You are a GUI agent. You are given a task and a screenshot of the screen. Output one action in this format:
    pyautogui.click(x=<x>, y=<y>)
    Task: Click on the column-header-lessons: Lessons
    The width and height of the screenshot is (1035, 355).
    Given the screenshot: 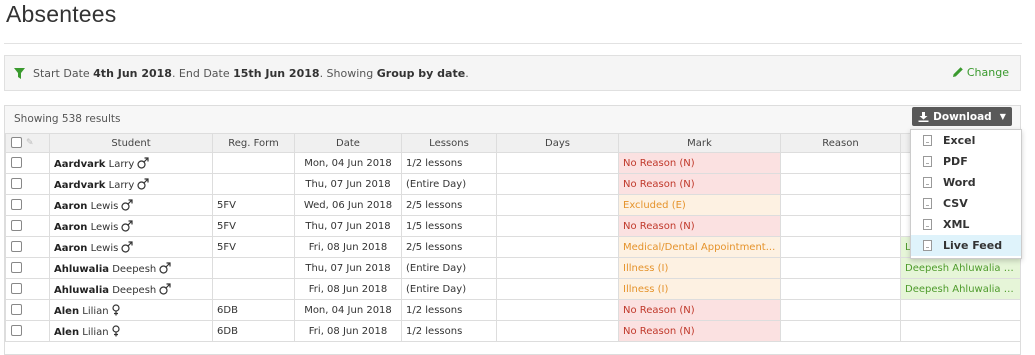 What is the action you would take?
    pyautogui.click(x=449, y=143)
    